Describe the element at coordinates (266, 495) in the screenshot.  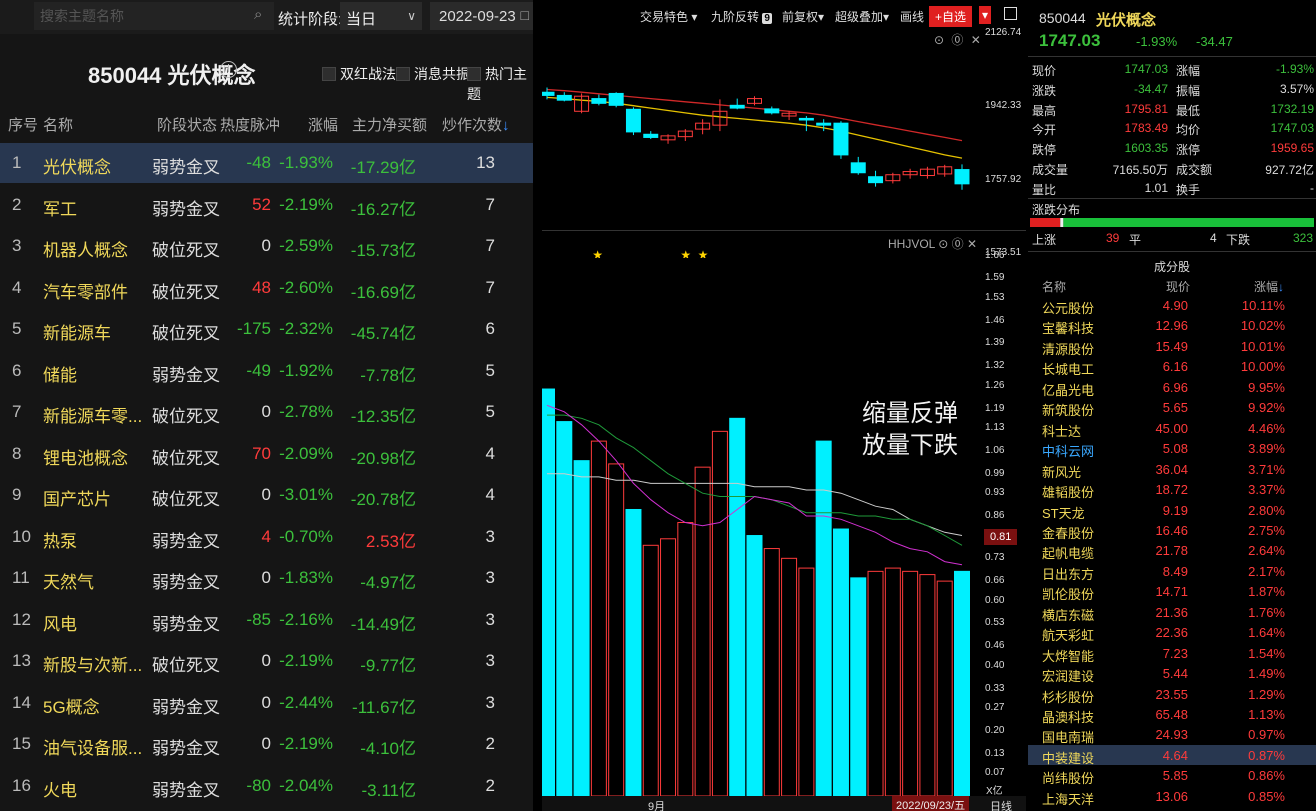
I see `theme-row: 9 国产芯片 破位死叉 0 -3.01% -20.78亿 4` at that location.